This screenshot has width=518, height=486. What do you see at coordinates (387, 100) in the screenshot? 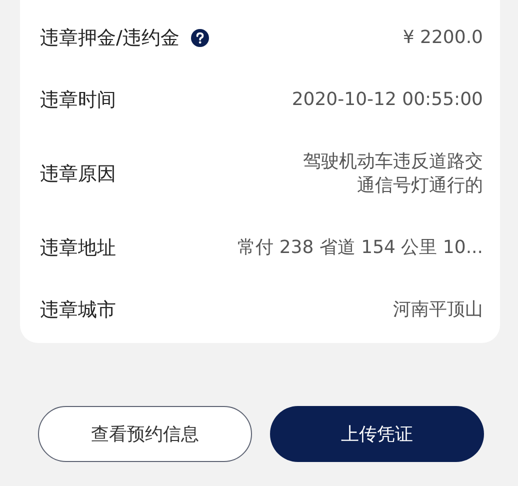
I see `field-value: 2020-10-12 00:55:00` at bounding box center [387, 100].